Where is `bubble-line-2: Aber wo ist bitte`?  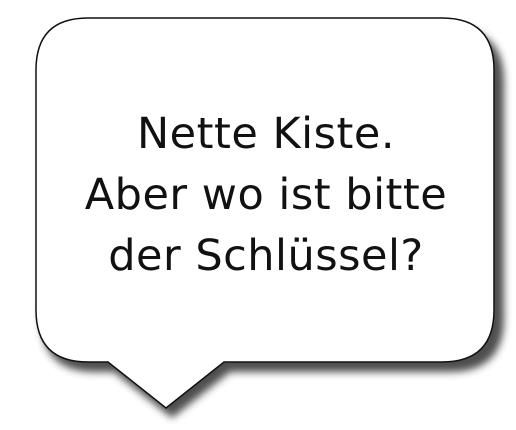
bubble-line-2: Aber wo ist bitte is located at coordinates (266, 195).